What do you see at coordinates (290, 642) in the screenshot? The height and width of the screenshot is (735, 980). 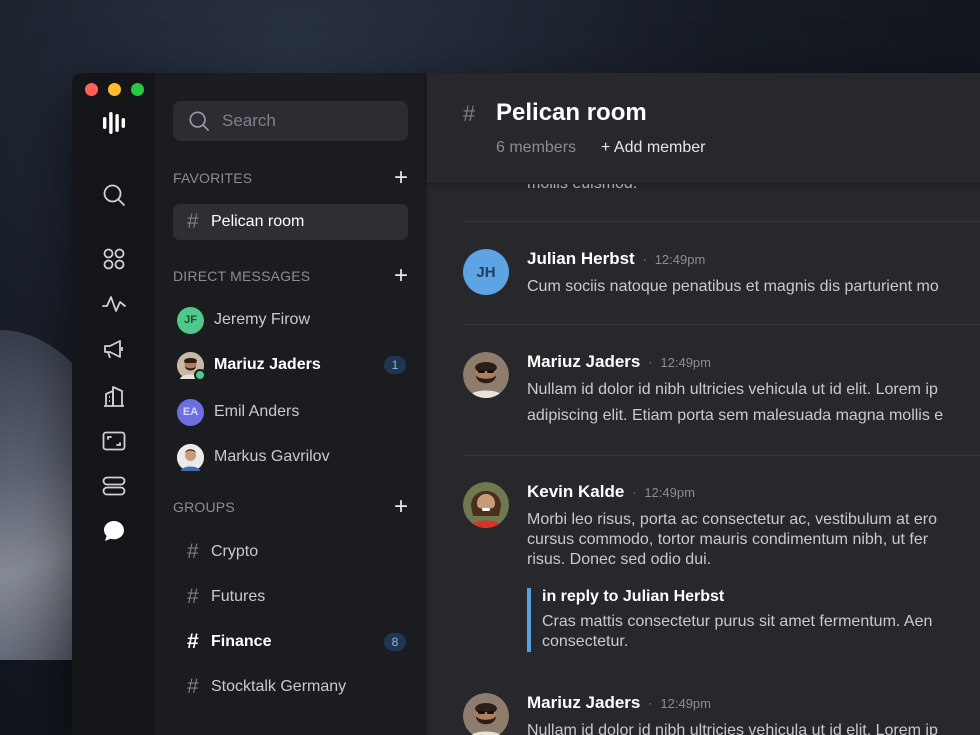 I see `group-item-finance: # Finance 8` at bounding box center [290, 642].